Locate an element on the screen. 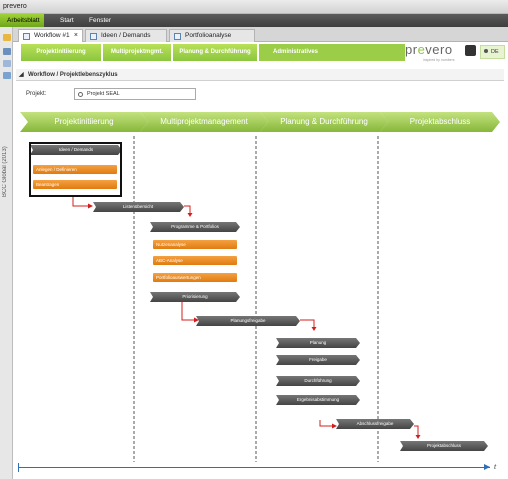 The image size is (508, 479). timeline-start-tick is located at coordinates (18, 467).